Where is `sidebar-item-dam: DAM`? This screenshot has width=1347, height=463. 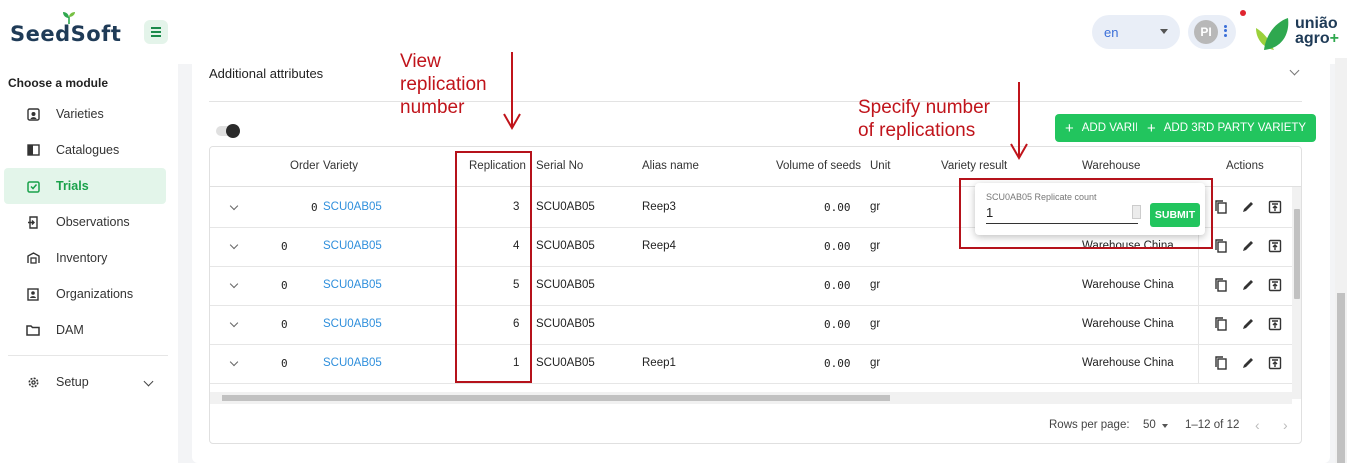
sidebar-item-dam: DAM is located at coordinates (85, 330).